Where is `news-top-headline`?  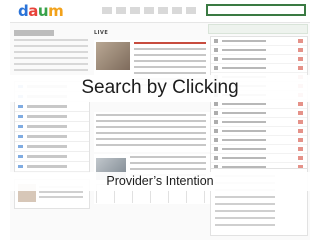
news-top-headline is located at coordinates (170, 43).